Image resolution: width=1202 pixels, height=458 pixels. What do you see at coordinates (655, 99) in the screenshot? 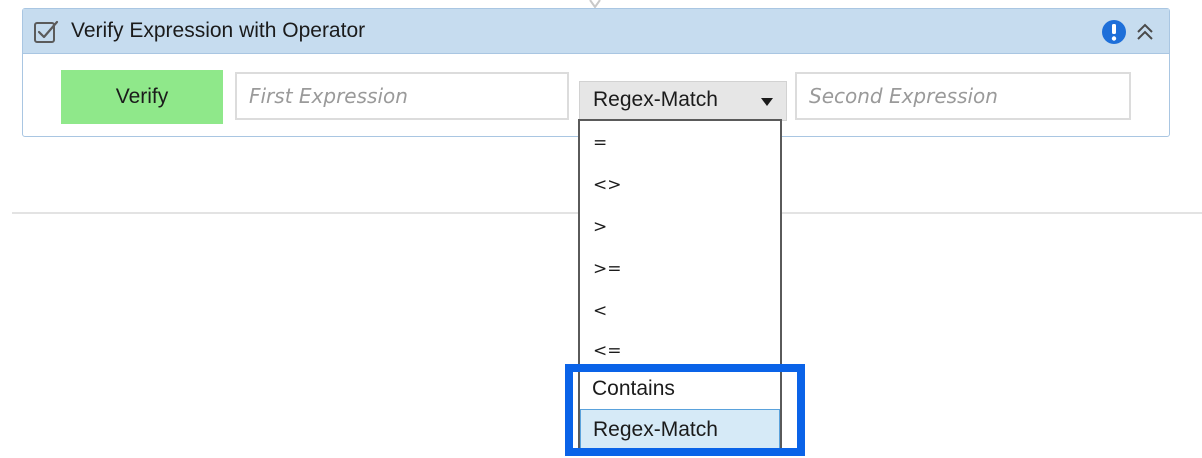
I see `operator-selected-value: Regex-Match` at bounding box center [655, 99].